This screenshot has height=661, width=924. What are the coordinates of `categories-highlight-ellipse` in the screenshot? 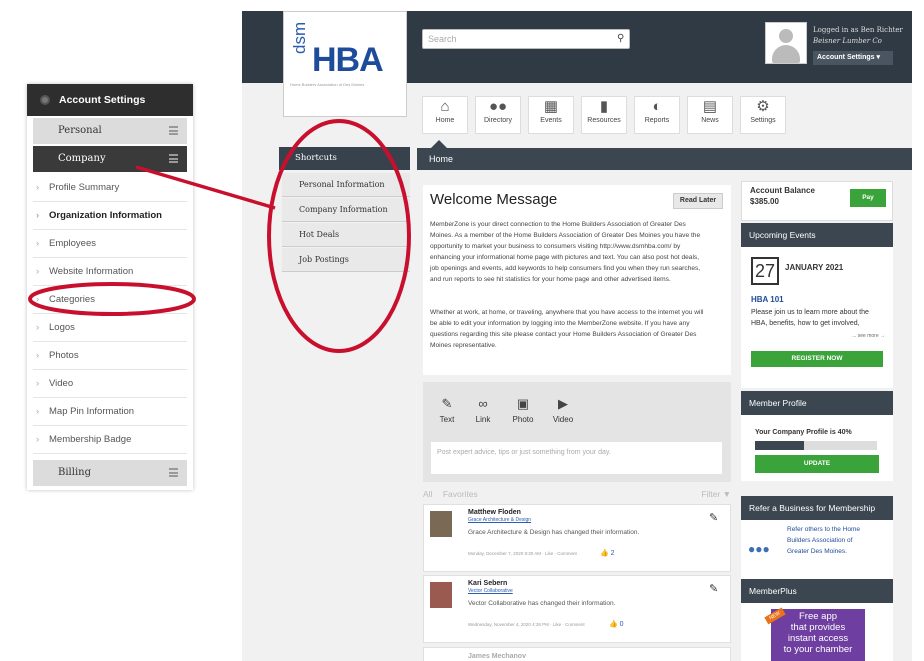 It's located at (112, 299).